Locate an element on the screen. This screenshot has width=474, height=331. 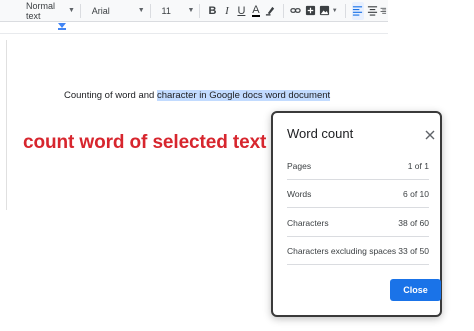
close-dialog-button is located at coordinates (431, 133).